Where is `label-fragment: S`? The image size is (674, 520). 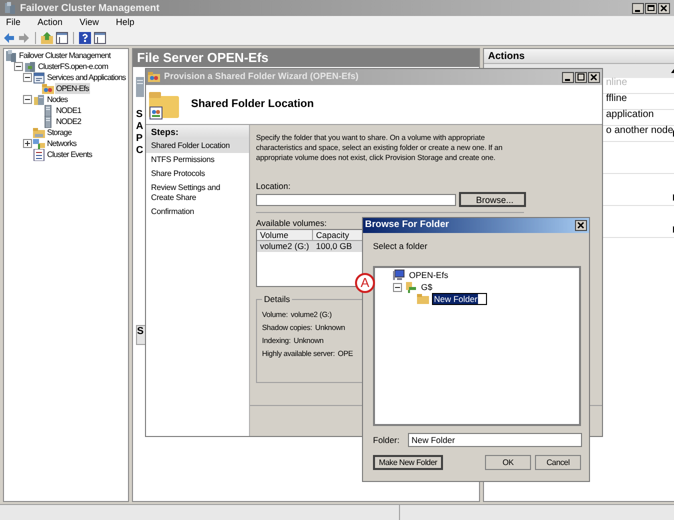
label-fragment: S is located at coordinates (140, 115).